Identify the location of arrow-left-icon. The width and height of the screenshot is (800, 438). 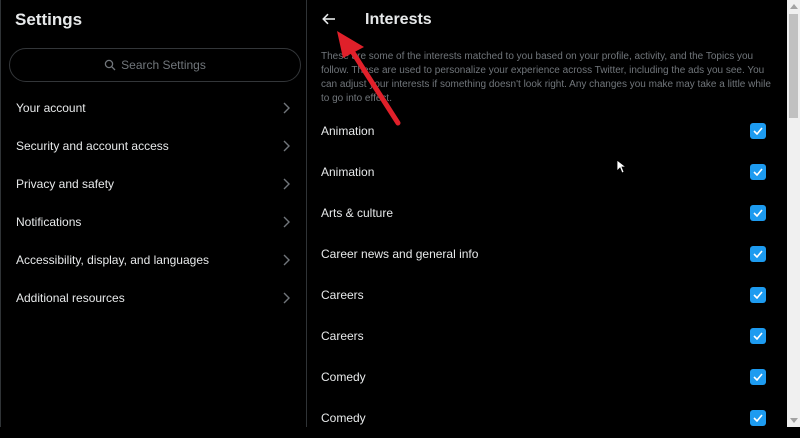
(329, 21).